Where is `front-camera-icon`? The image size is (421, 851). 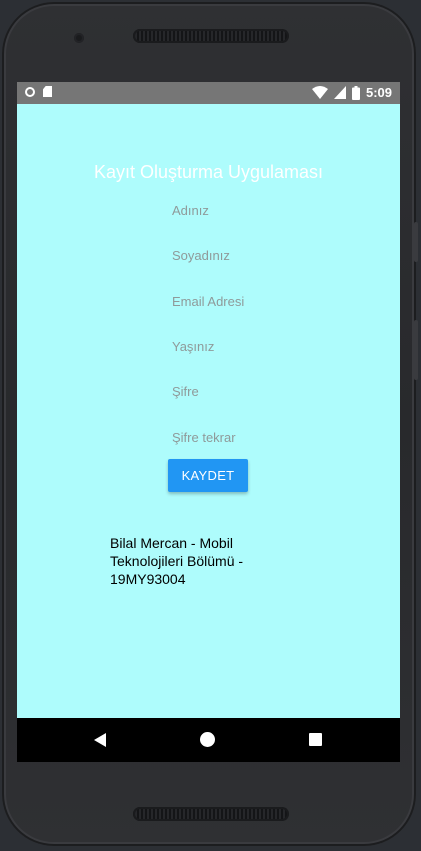 front-camera-icon is located at coordinates (79, 38).